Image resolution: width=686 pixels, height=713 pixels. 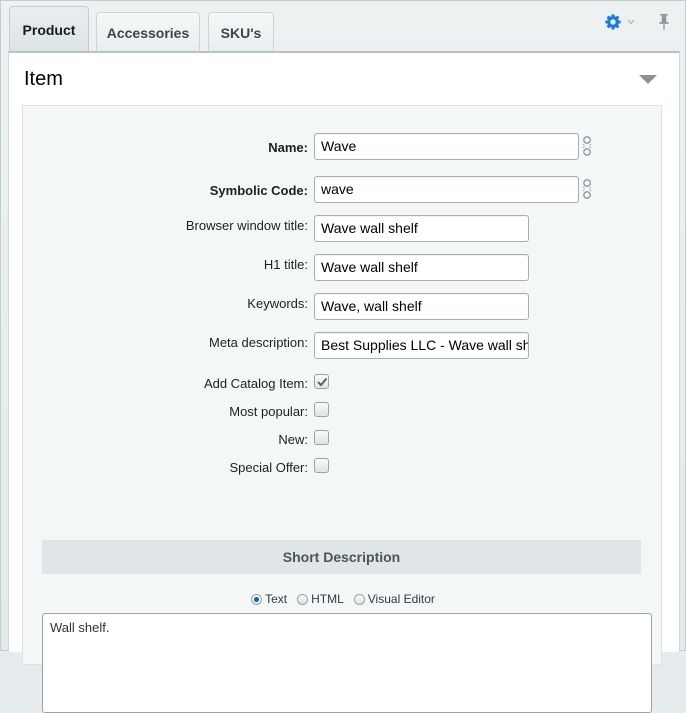 I want to click on toolbar, so click(x=637, y=22).